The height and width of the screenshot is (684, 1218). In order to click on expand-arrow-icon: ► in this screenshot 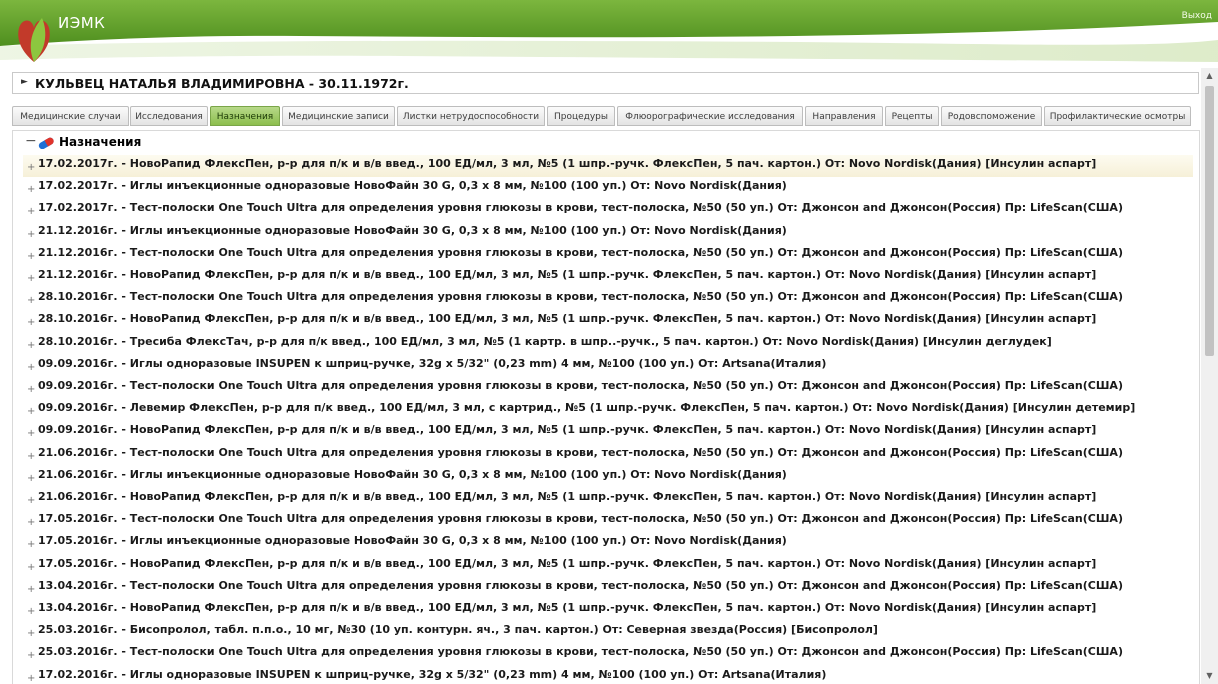, I will do `click(24, 82)`.